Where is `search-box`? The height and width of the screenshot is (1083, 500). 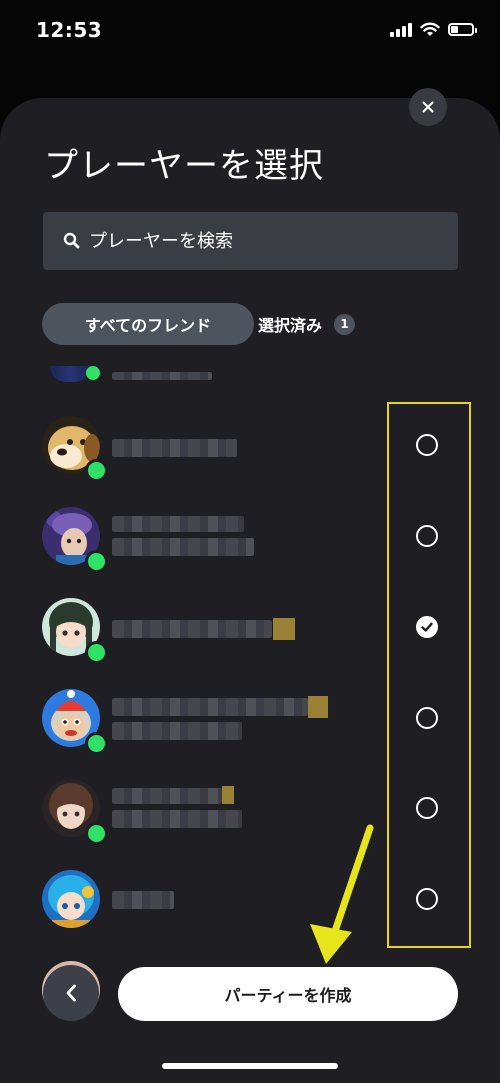 search-box is located at coordinates (250, 241).